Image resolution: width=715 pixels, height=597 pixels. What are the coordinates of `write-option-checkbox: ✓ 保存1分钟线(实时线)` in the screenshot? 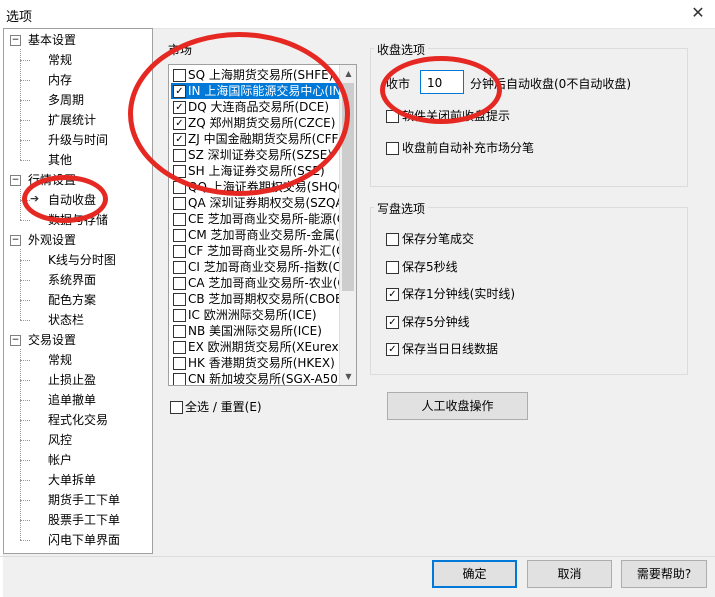 It's located at (486, 294).